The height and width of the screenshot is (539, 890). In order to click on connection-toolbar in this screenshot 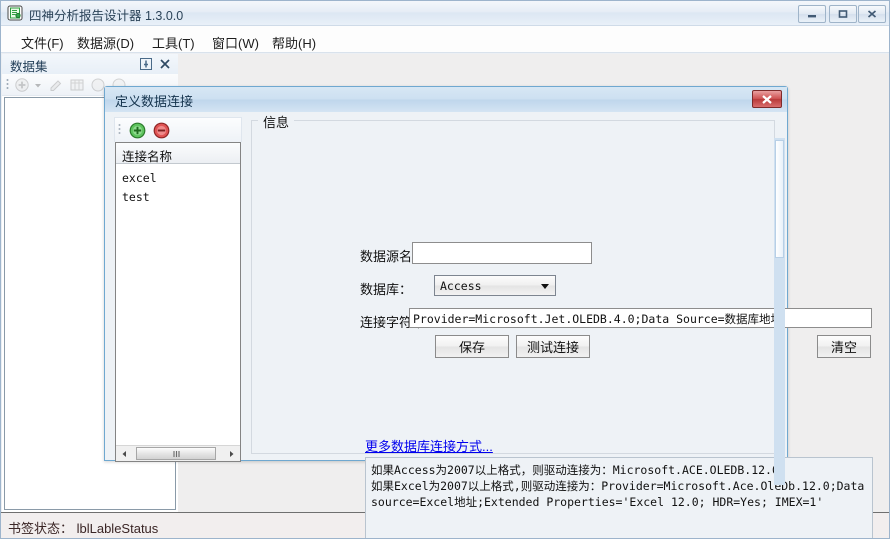, I will do `click(178, 129)`.